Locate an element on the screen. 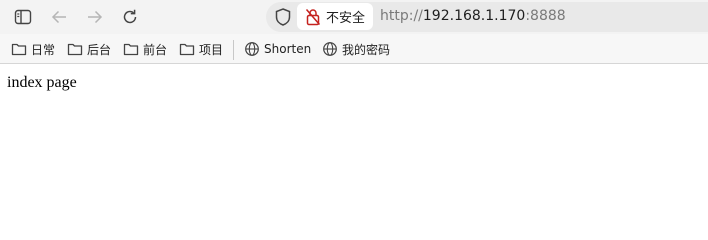 This screenshot has width=708, height=240. not-secure-lock-icon is located at coordinates (313, 16).